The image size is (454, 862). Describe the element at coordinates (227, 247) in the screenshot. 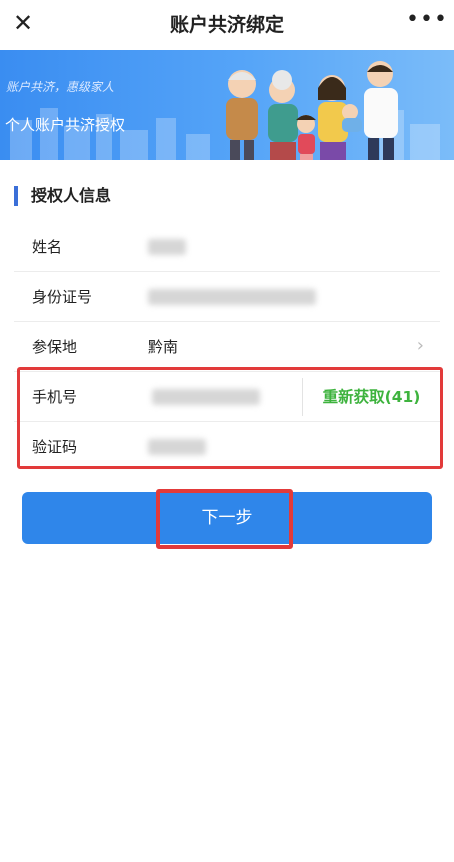

I see `name-row: 姓名` at that location.